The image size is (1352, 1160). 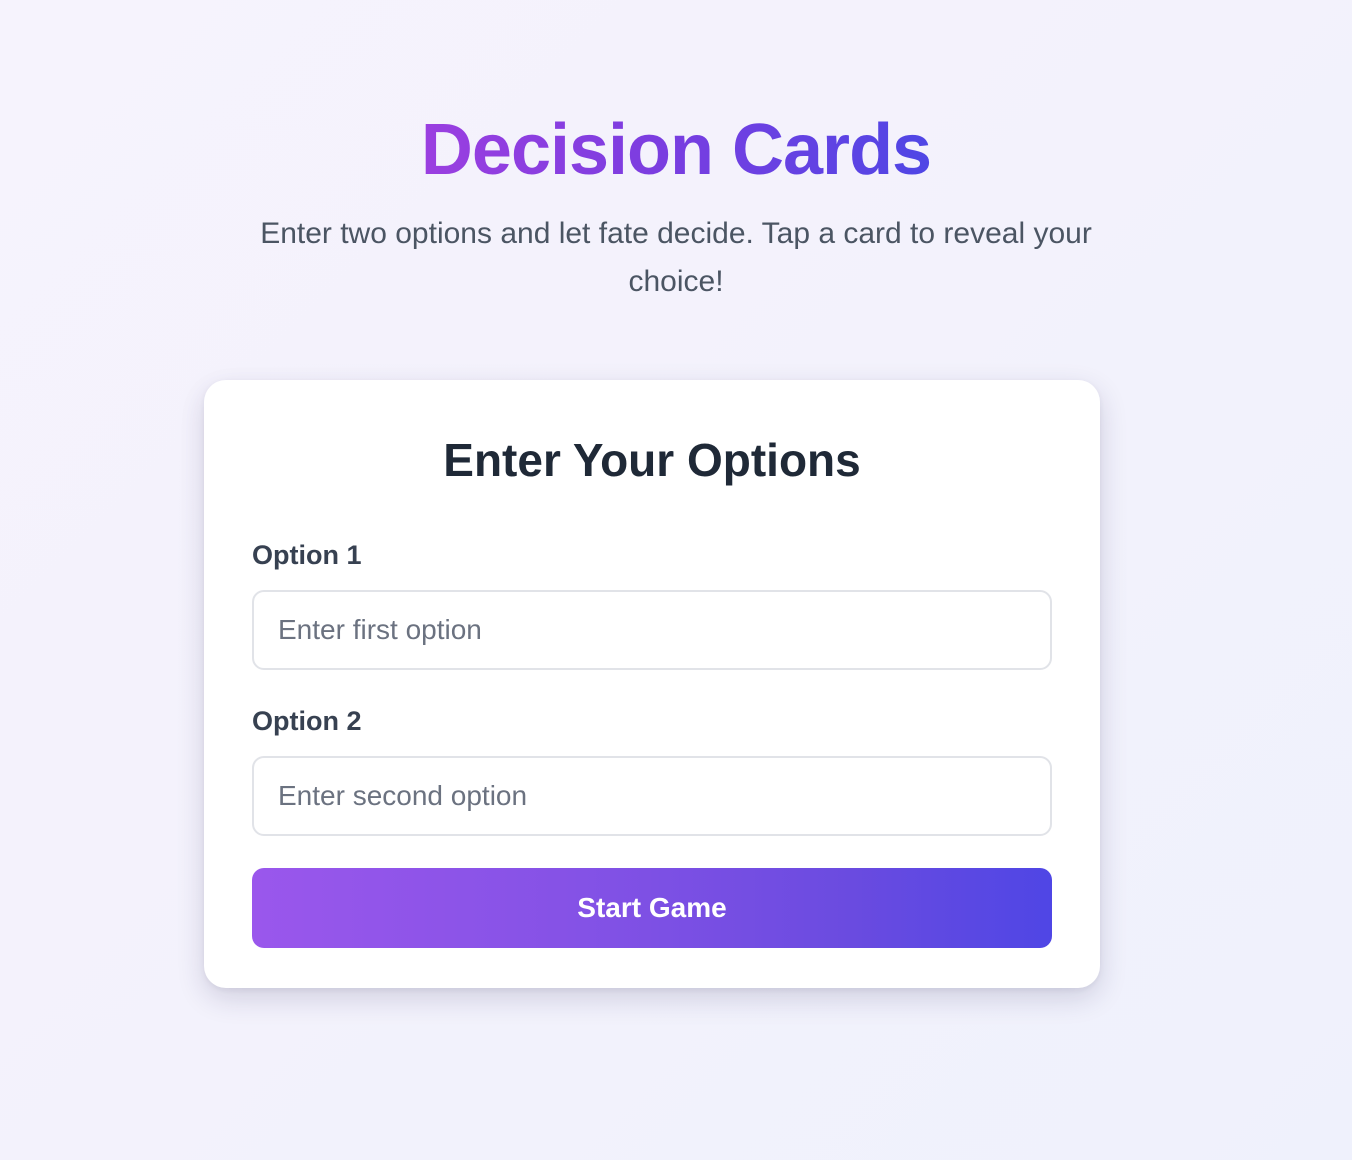 What do you see at coordinates (676, 150) in the screenshot?
I see `page-title: Decision Cards` at bounding box center [676, 150].